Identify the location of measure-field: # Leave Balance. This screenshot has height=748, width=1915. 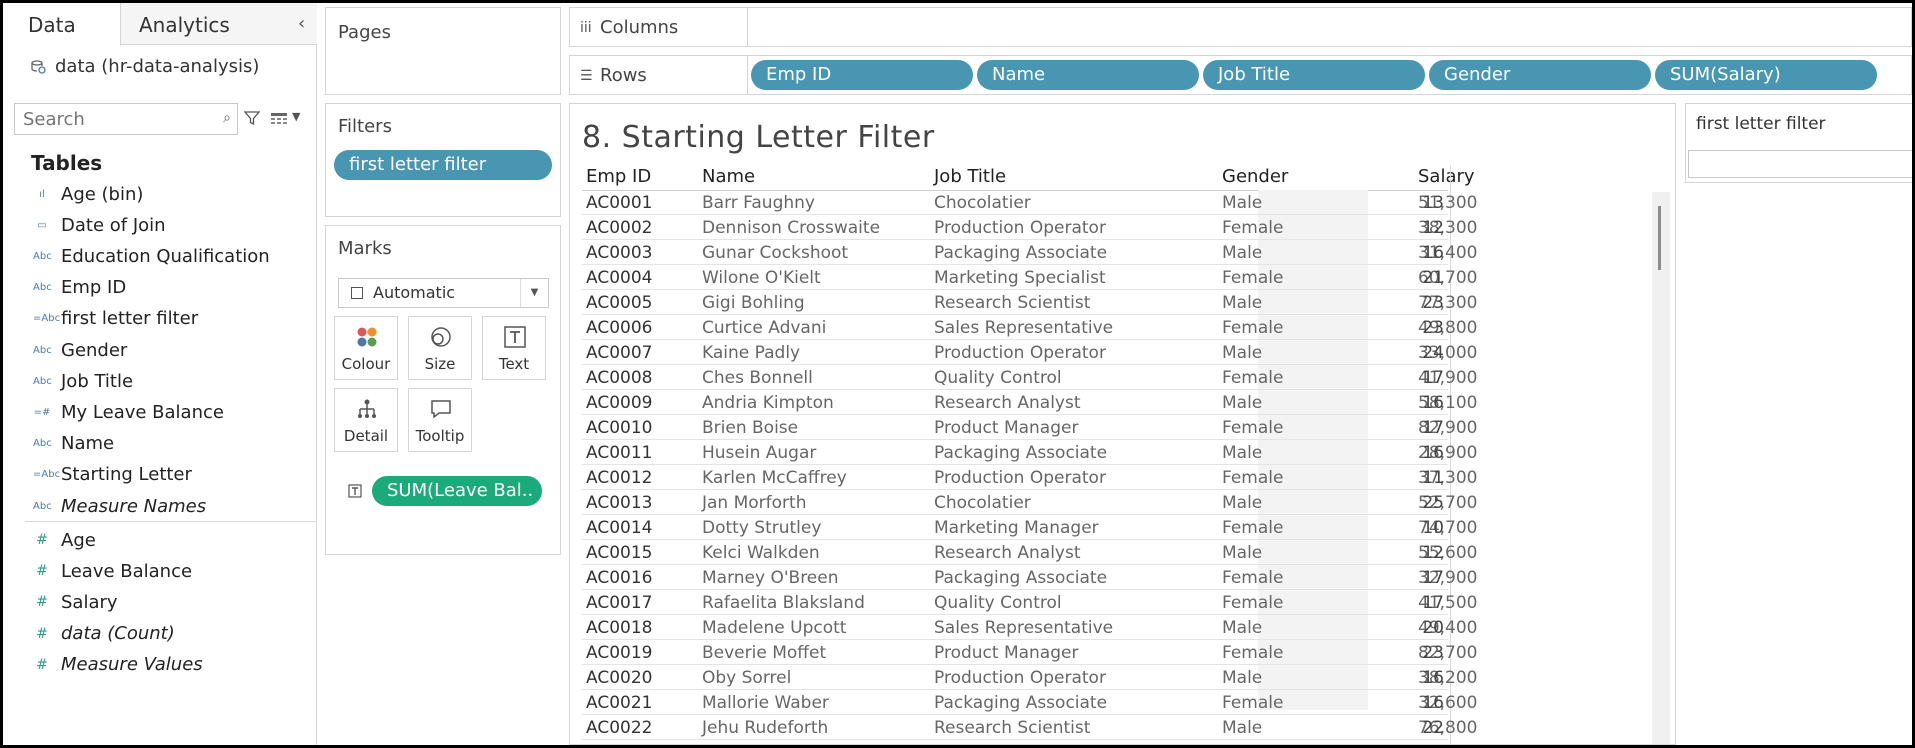
(160, 571).